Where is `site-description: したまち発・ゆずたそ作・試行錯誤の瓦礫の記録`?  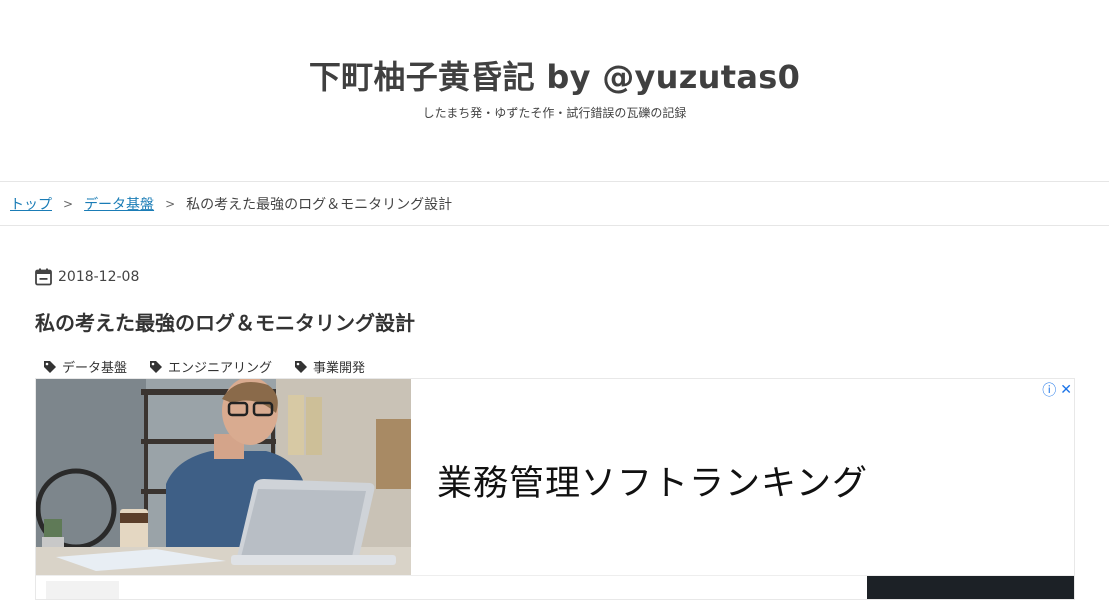 site-description: したまち発・ゆずたそ作・試行錯誤の瓦礫の記録 is located at coordinates (554, 113).